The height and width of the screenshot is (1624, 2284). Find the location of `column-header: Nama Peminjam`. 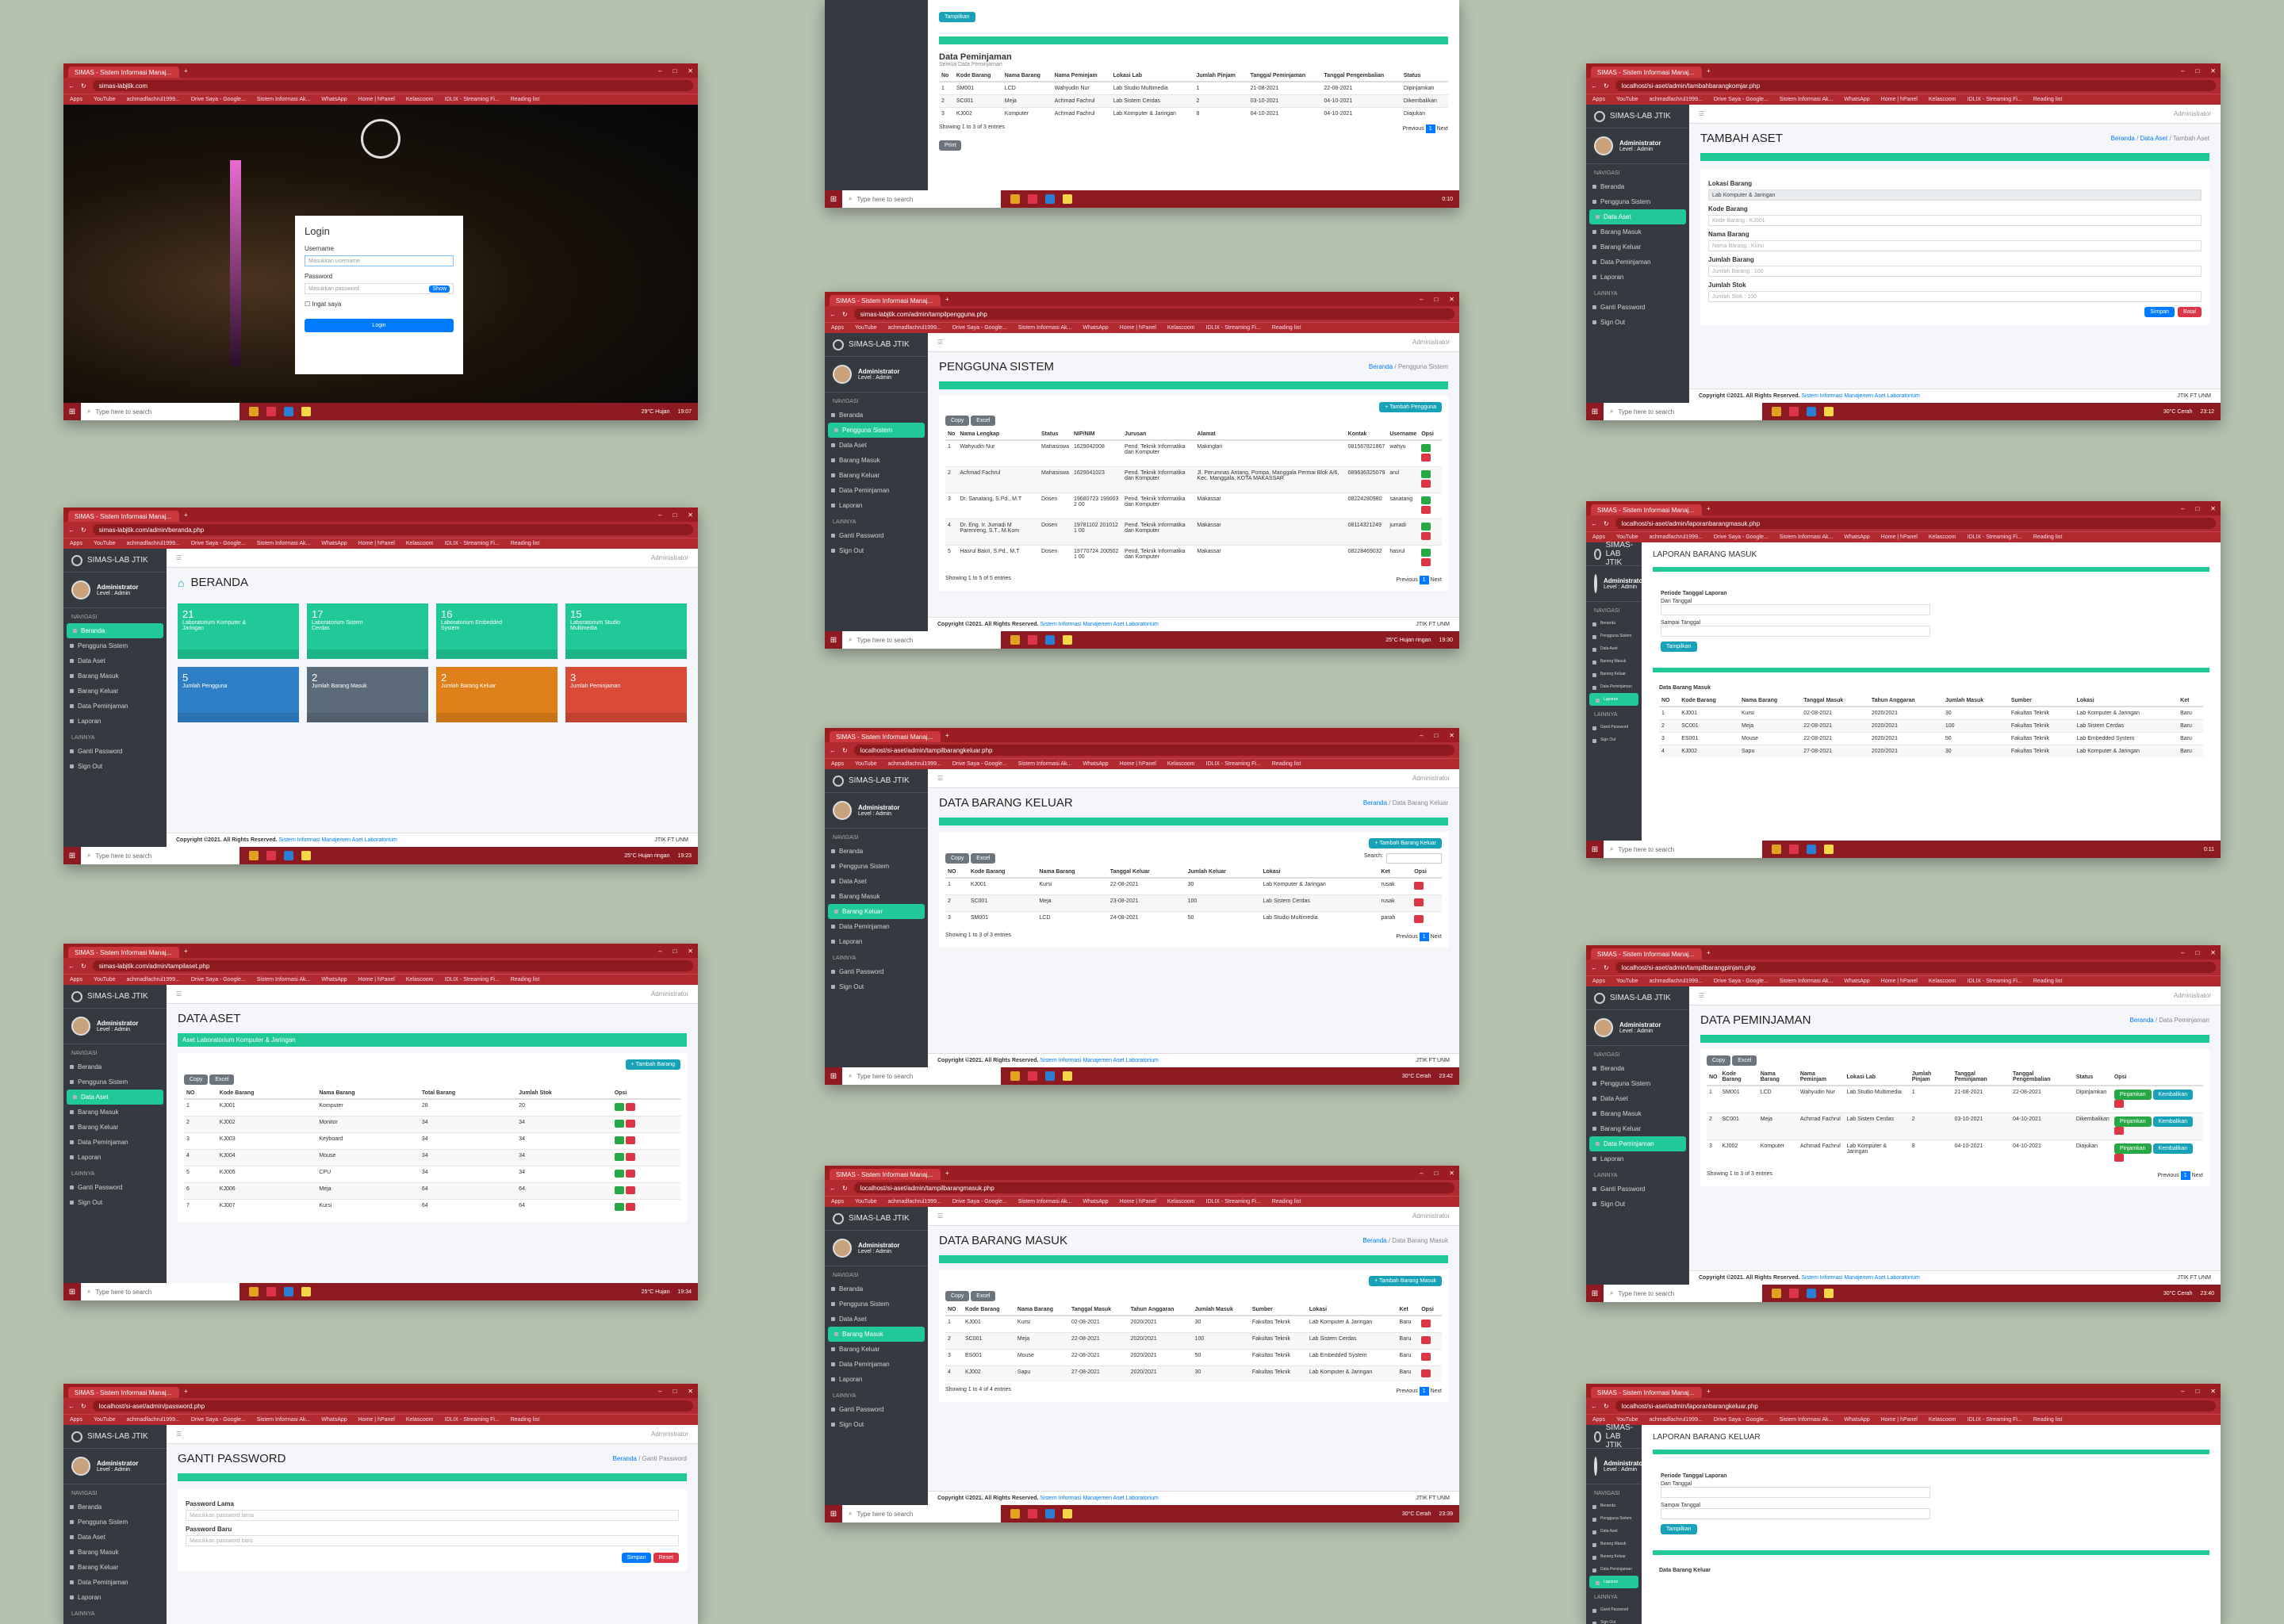

column-header: Nama Peminjam is located at coordinates (1081, 76).